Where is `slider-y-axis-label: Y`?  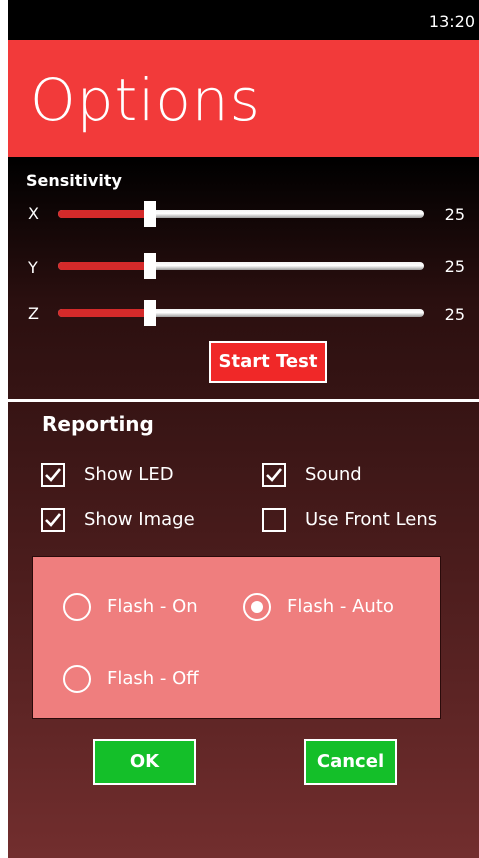 slider-y-axis-label: Y is located at coordinates (33, 267).